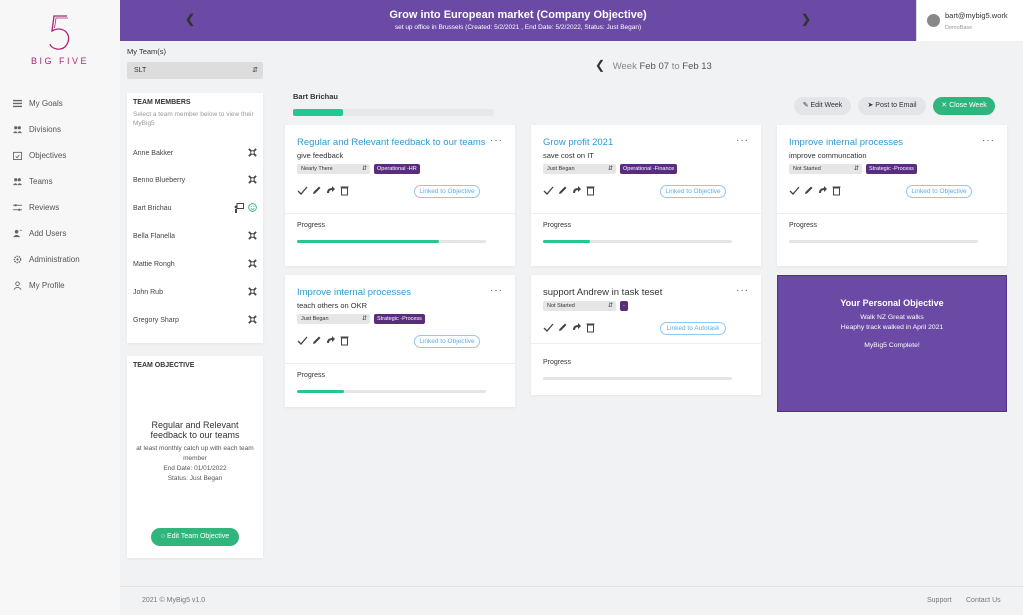 This screenshot has height=615, width=1023. Describe the element at coordinates (39, 233) in the screenshot. I see `sidebar-item-add-users: Add Users` at that location.